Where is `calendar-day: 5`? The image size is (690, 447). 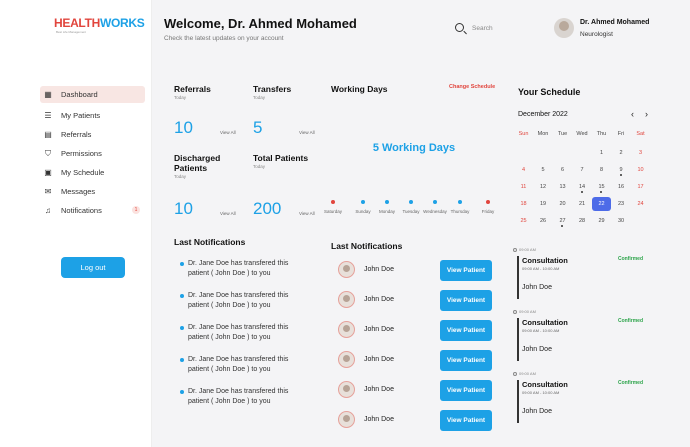
calendar-day: 5 is located at coordinates (543, 170).